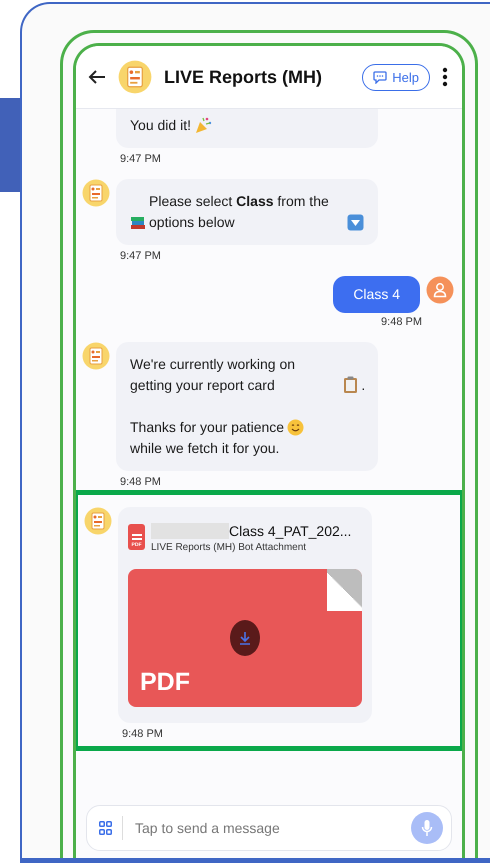 This screenshot has height=863, width=490. I want to click on message-text: Class 4, so click(376, 294).